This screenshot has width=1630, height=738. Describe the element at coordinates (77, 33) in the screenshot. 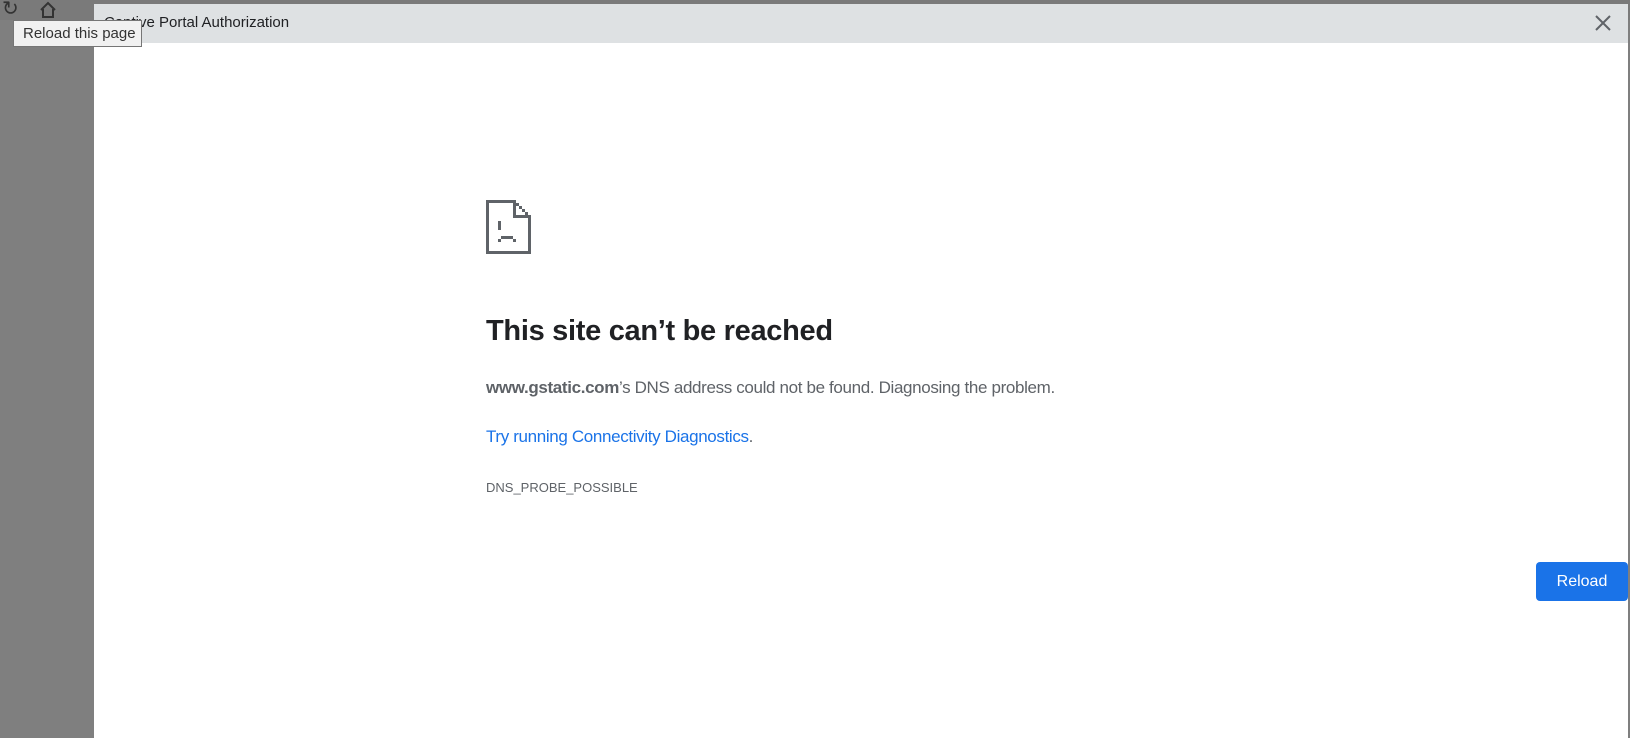

I see `reload-tooltip: Reload this page` at that location.